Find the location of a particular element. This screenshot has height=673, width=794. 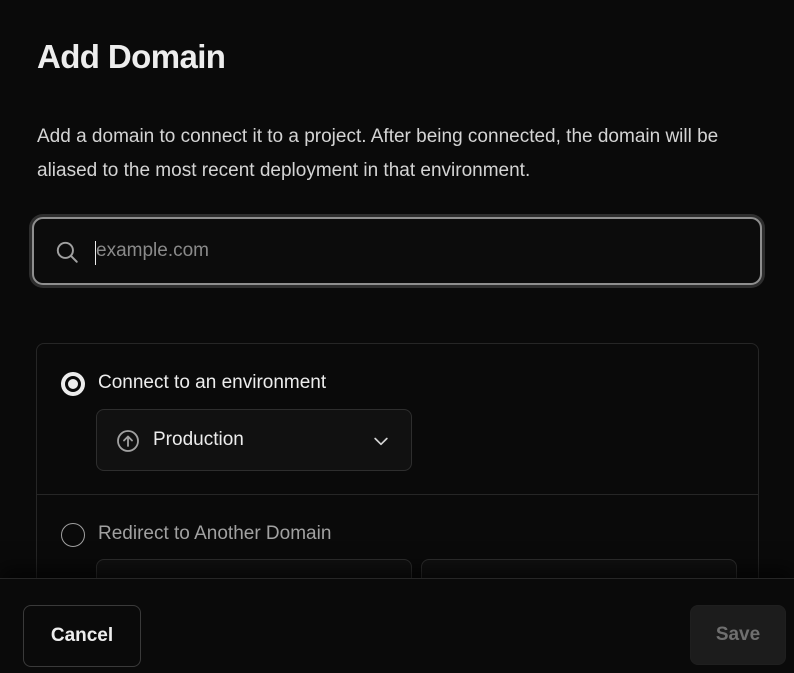

connect-environment-radio is located at coordinates (73, 384).